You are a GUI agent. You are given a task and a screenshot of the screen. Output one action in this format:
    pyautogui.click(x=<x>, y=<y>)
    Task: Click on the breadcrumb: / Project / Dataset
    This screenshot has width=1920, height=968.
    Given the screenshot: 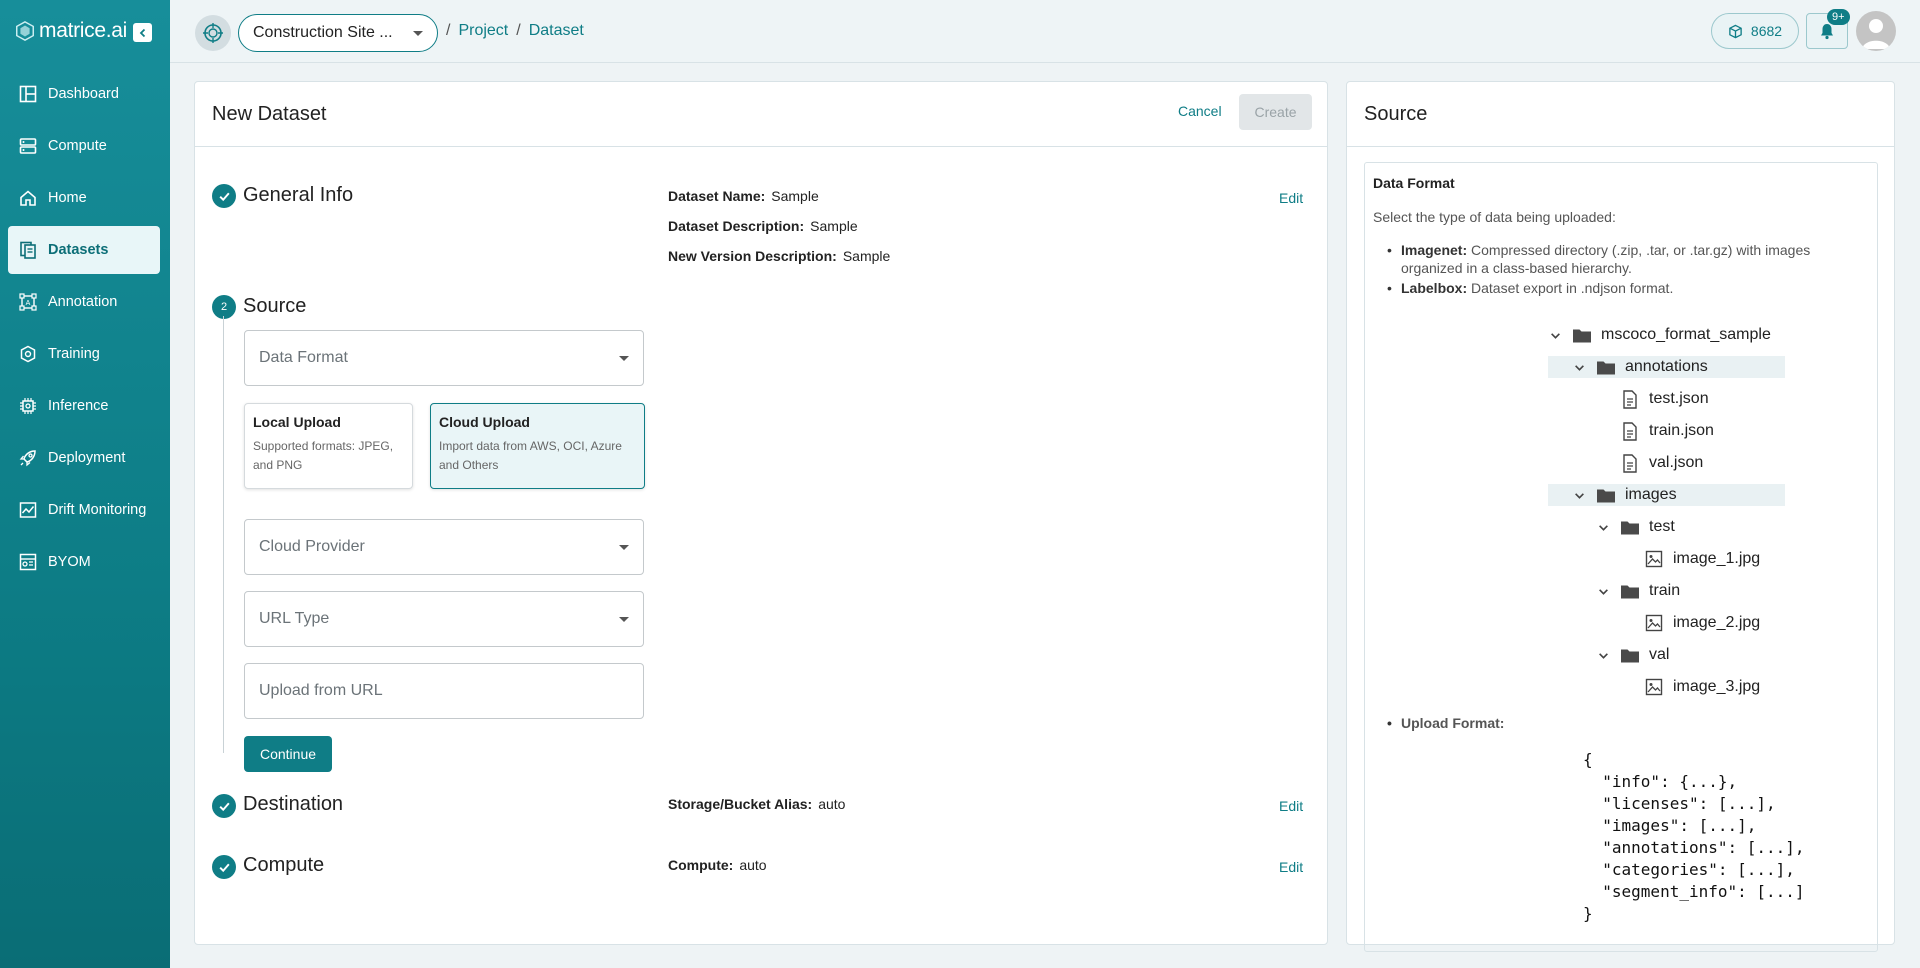 What is the action you would take?
    pyautogui.click(x=515, y=31)
    